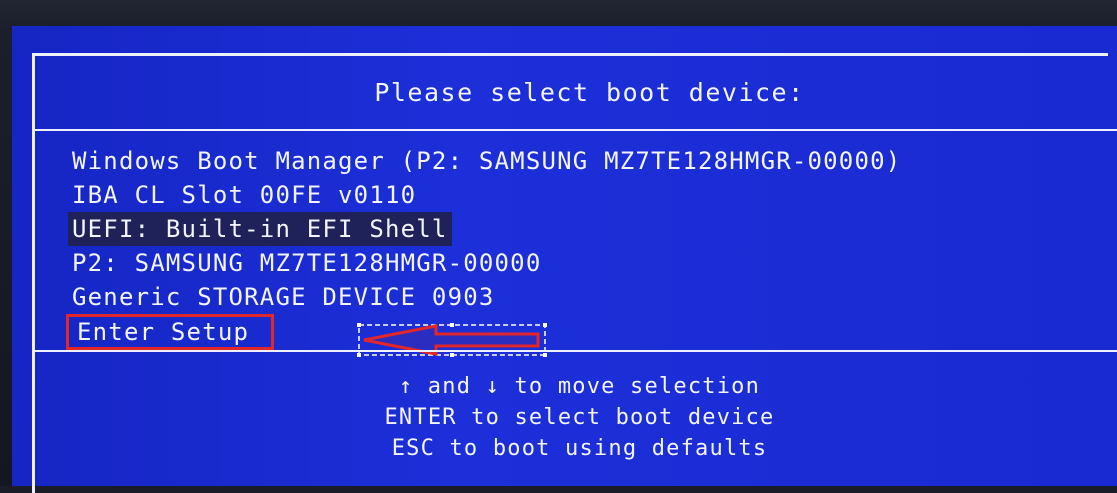 This screenshot has width=1117, height=493. I want to click on left-arrow-icon, so click(452, 340).